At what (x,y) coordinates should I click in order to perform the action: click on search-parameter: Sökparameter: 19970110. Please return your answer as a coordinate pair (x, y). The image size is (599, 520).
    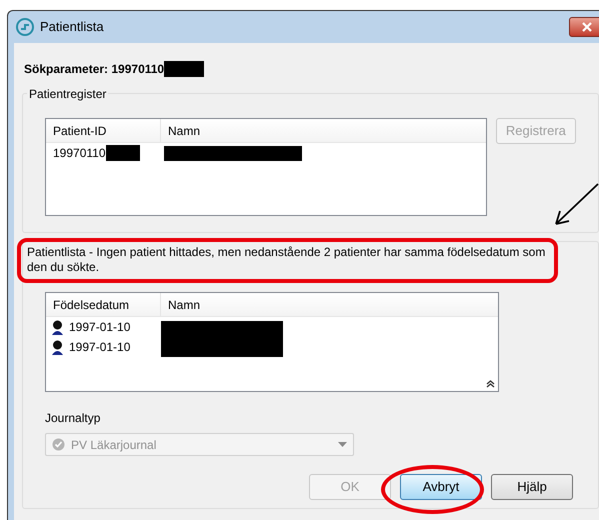
    Looking at the image, I should click on (94, 69).